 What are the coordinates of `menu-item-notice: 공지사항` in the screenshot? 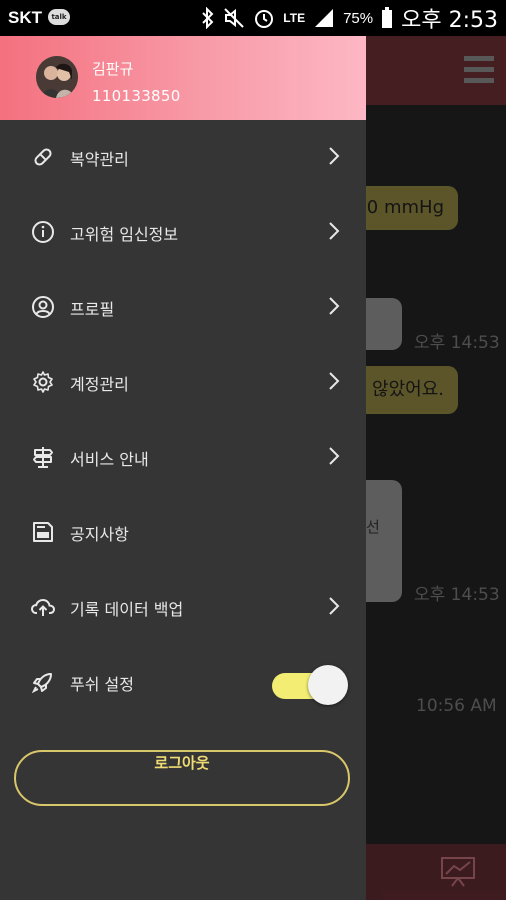 It's located at (183, 532).